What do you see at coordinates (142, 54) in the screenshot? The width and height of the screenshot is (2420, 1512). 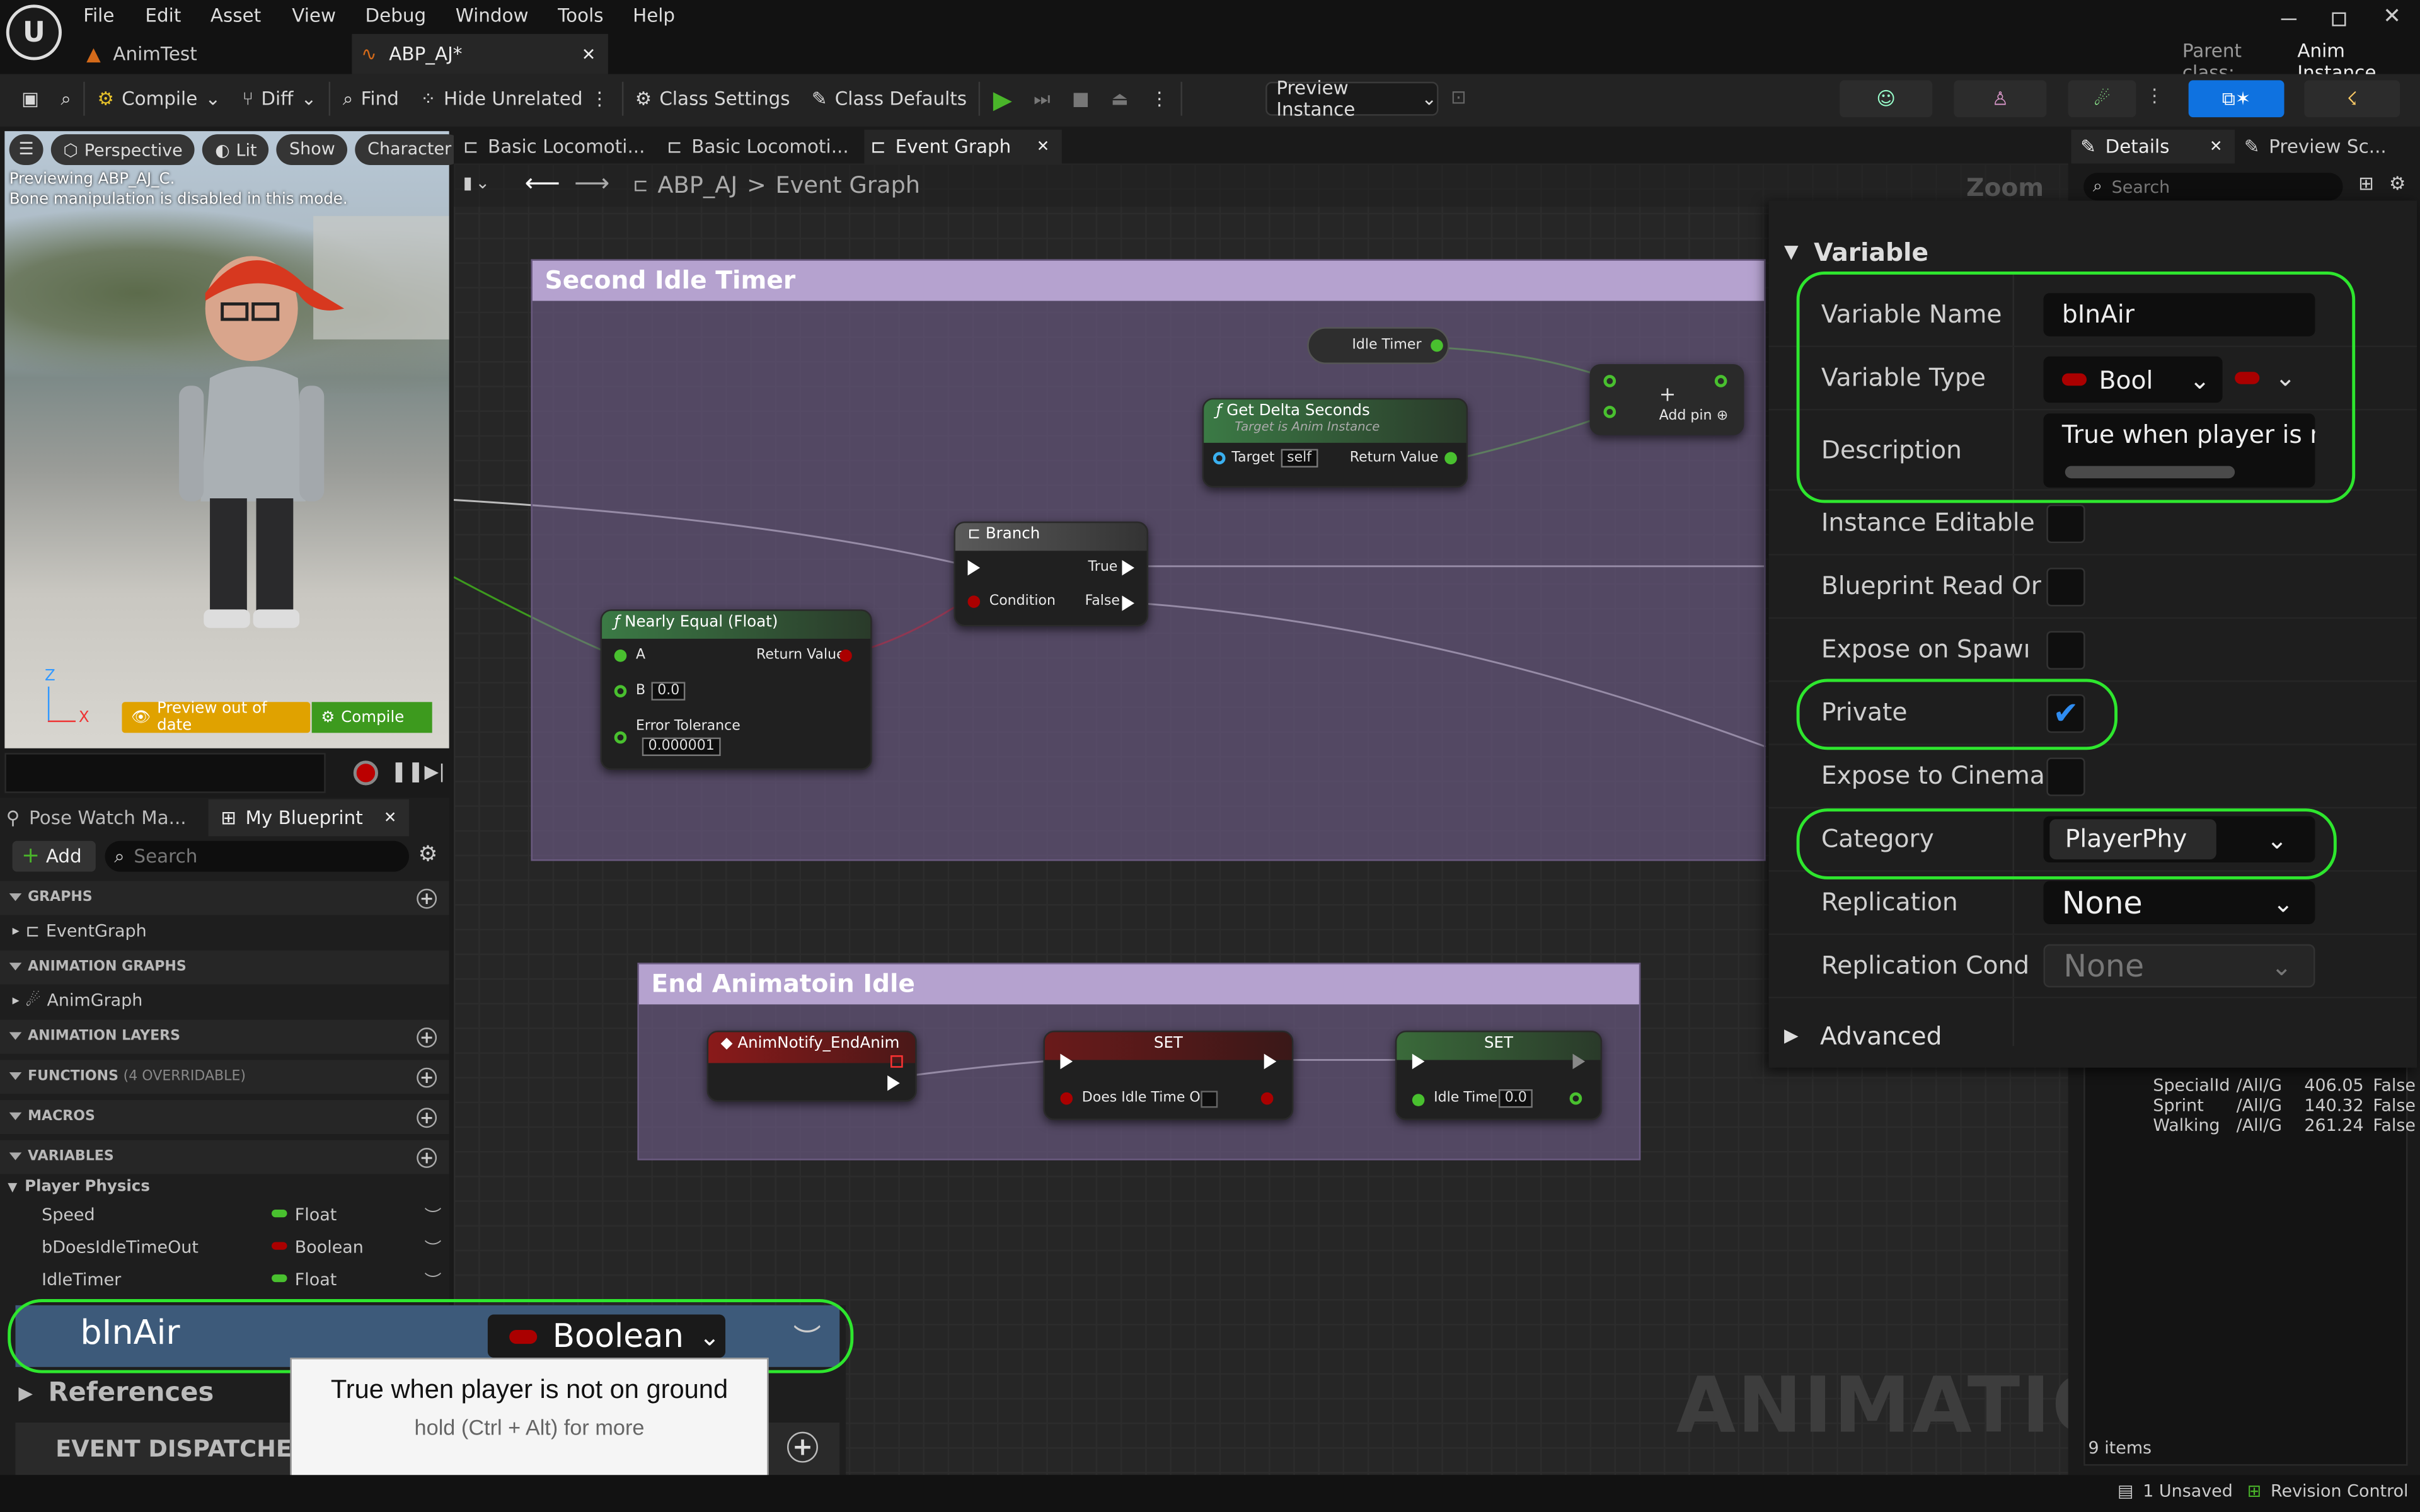 I see `doc-tab-animtest: ▲ AnimTest` at bounding box center [142, 54].